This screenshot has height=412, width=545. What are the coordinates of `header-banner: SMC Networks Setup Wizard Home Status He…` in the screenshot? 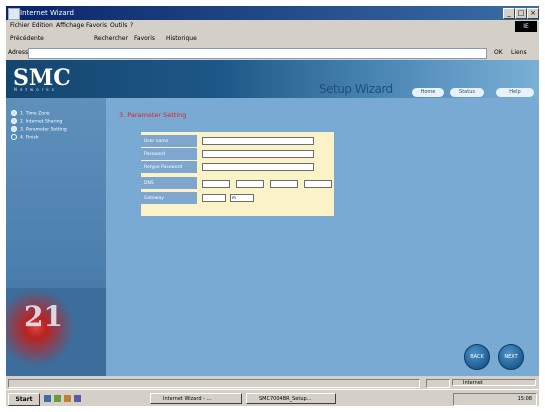 It's located at (272, 79).